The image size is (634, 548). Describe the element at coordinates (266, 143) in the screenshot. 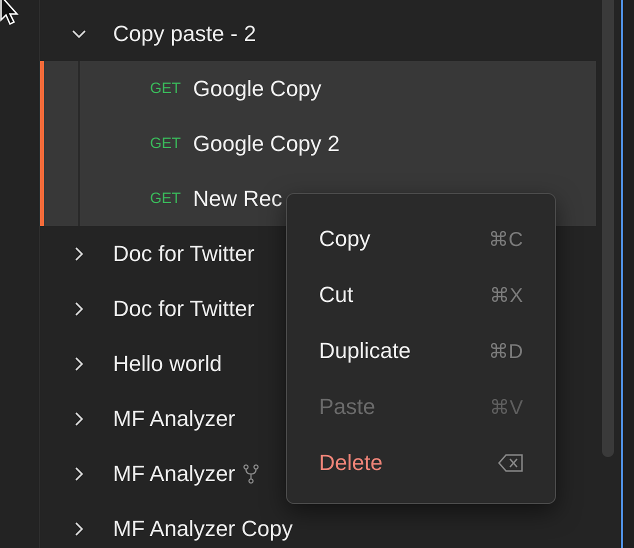

I see `request-name: Google Copy 2` at that location.